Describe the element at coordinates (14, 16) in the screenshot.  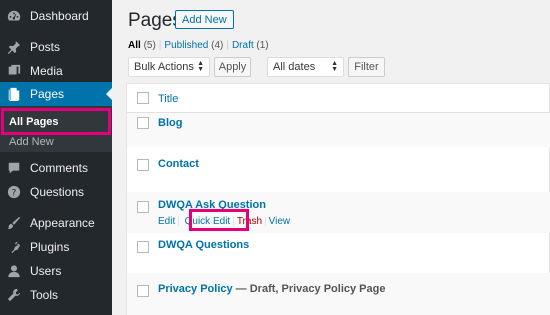
I see `dashboard-icon` at that location.